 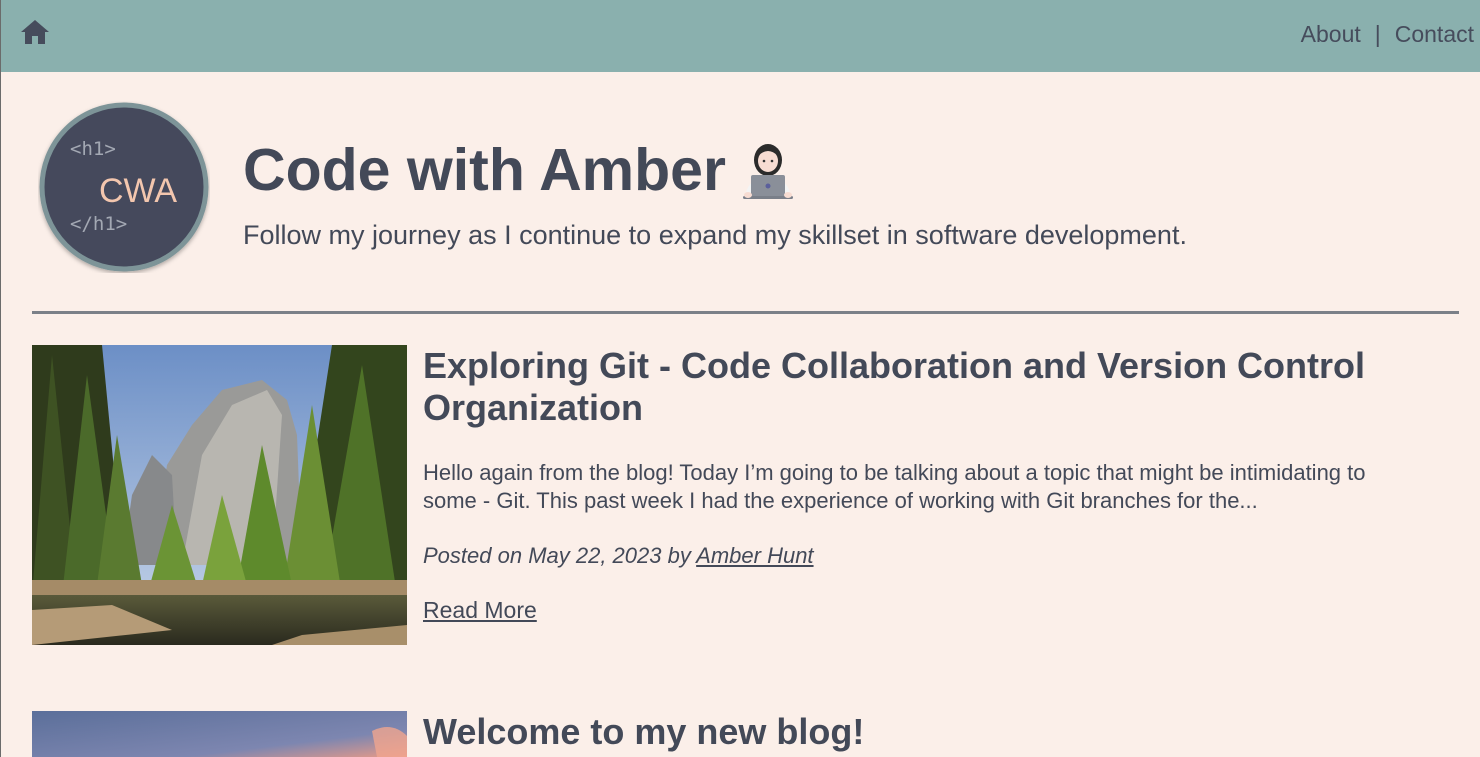 What do you see at coordinates (740, 36) in the screenshot?
I see `top-nav-bar: About | Contact` at bounding box center [740, 36].